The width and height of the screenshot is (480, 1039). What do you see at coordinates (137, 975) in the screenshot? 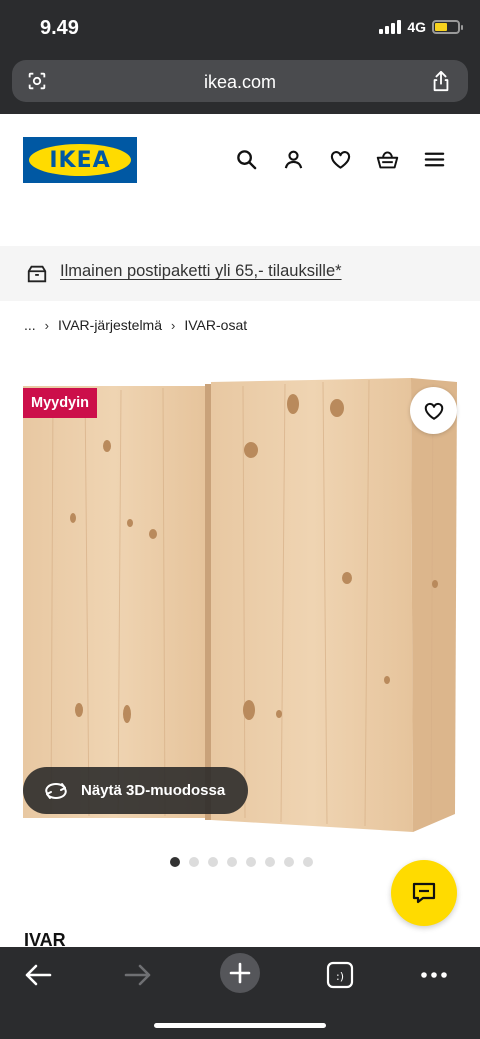
I see `forward-arrow-icon` at bounding box center [137, 975].